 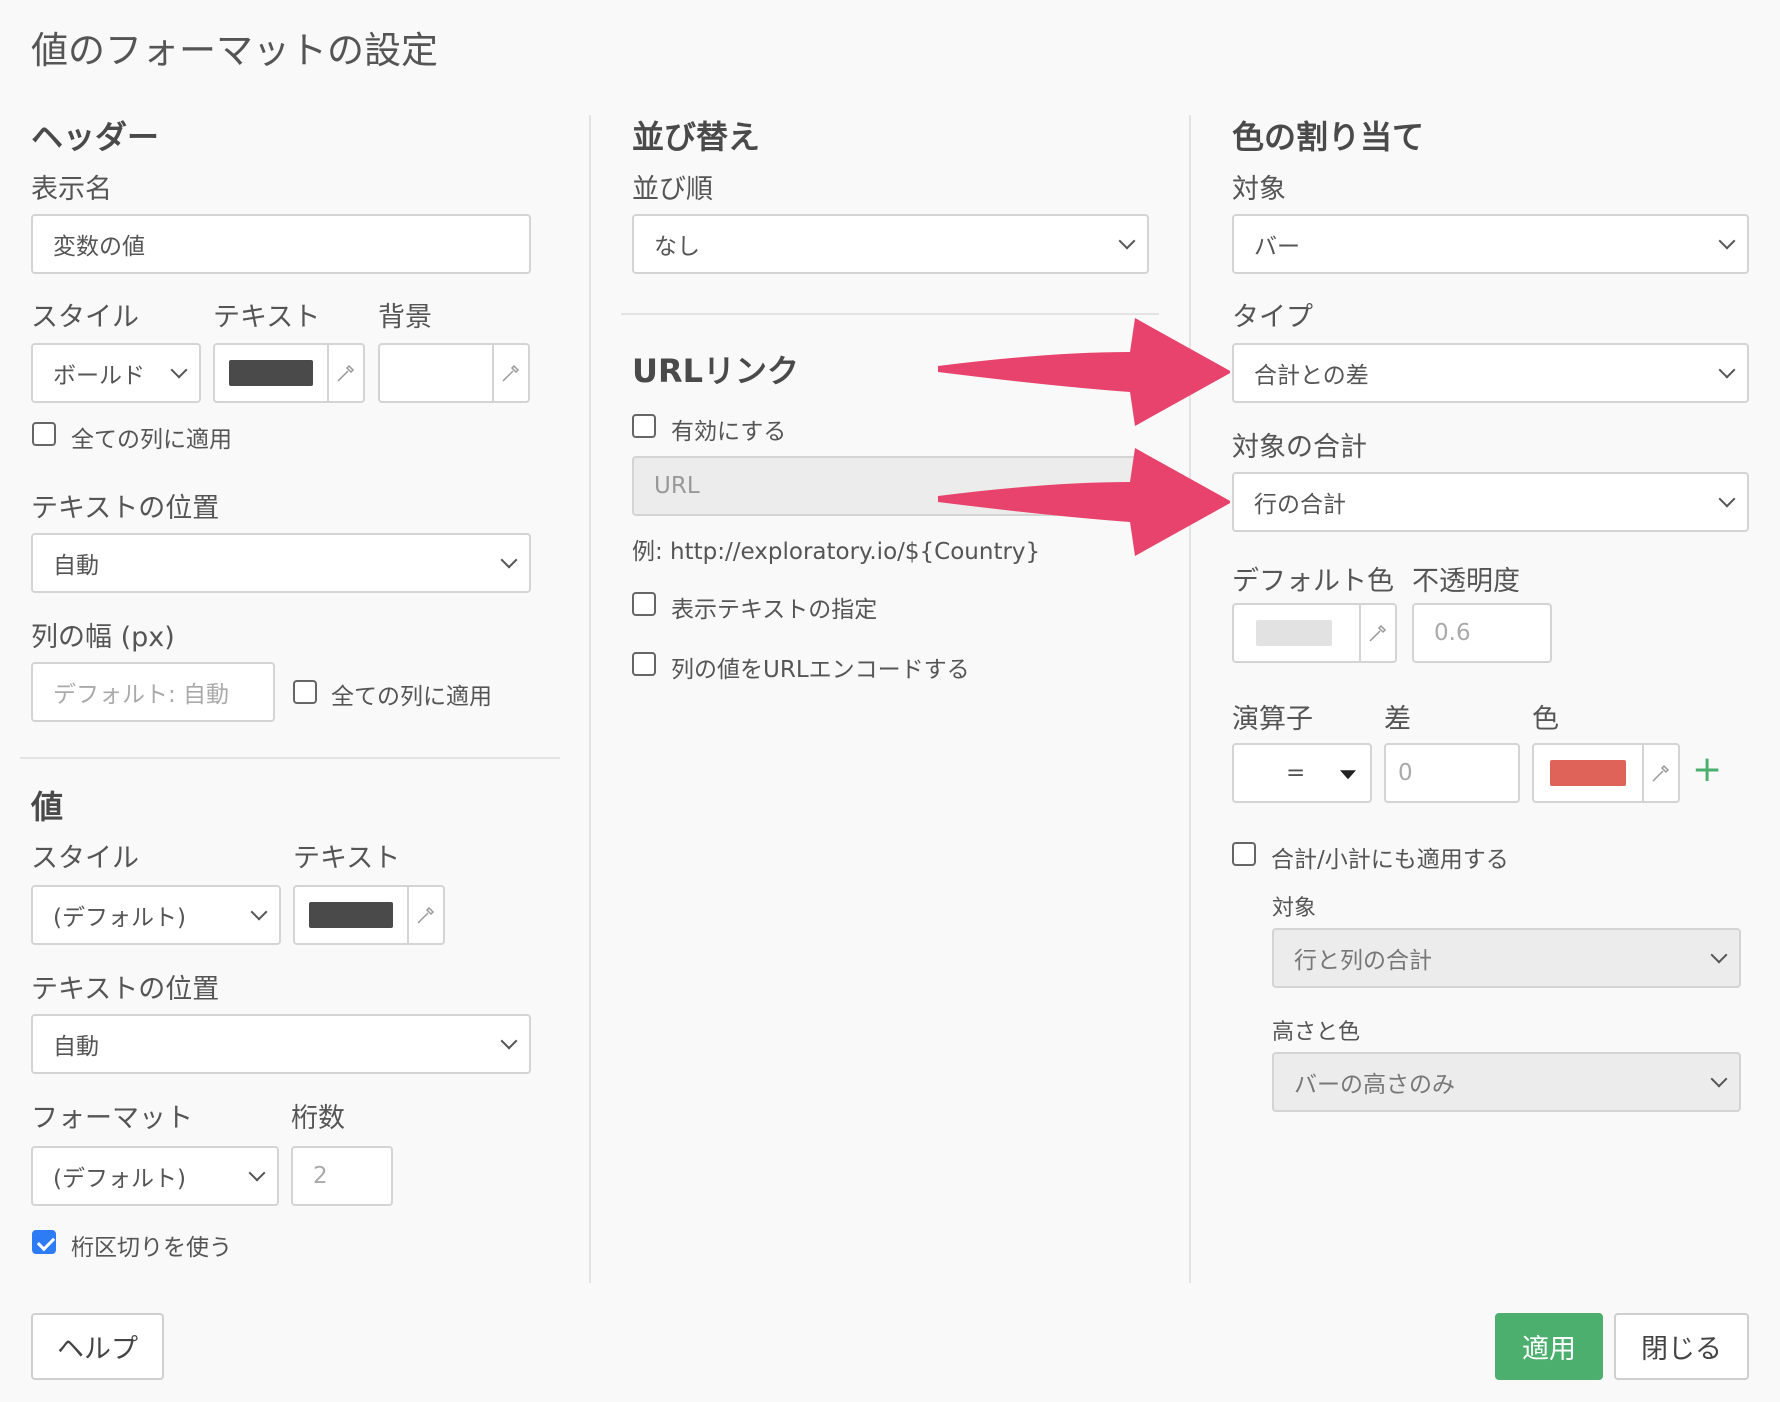 I want to click on column-width-apply-all-checkbox, so click(x=305, y=692).